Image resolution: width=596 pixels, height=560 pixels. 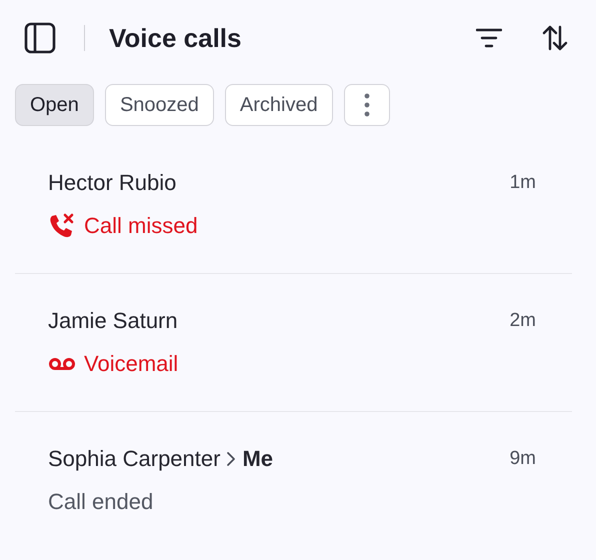 I want to click on caller-name: Jamie Saturn, so click(x=113, y=321).